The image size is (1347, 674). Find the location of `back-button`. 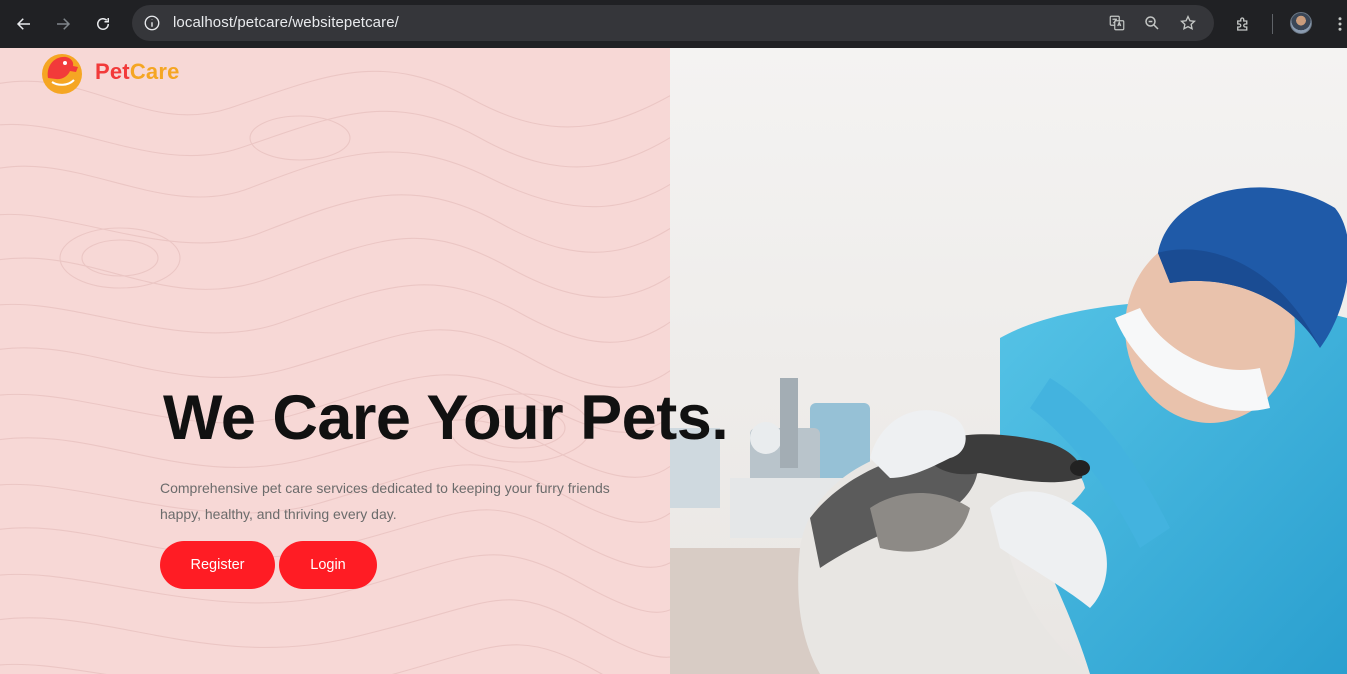

back-button is located at coordinates (24, 24).